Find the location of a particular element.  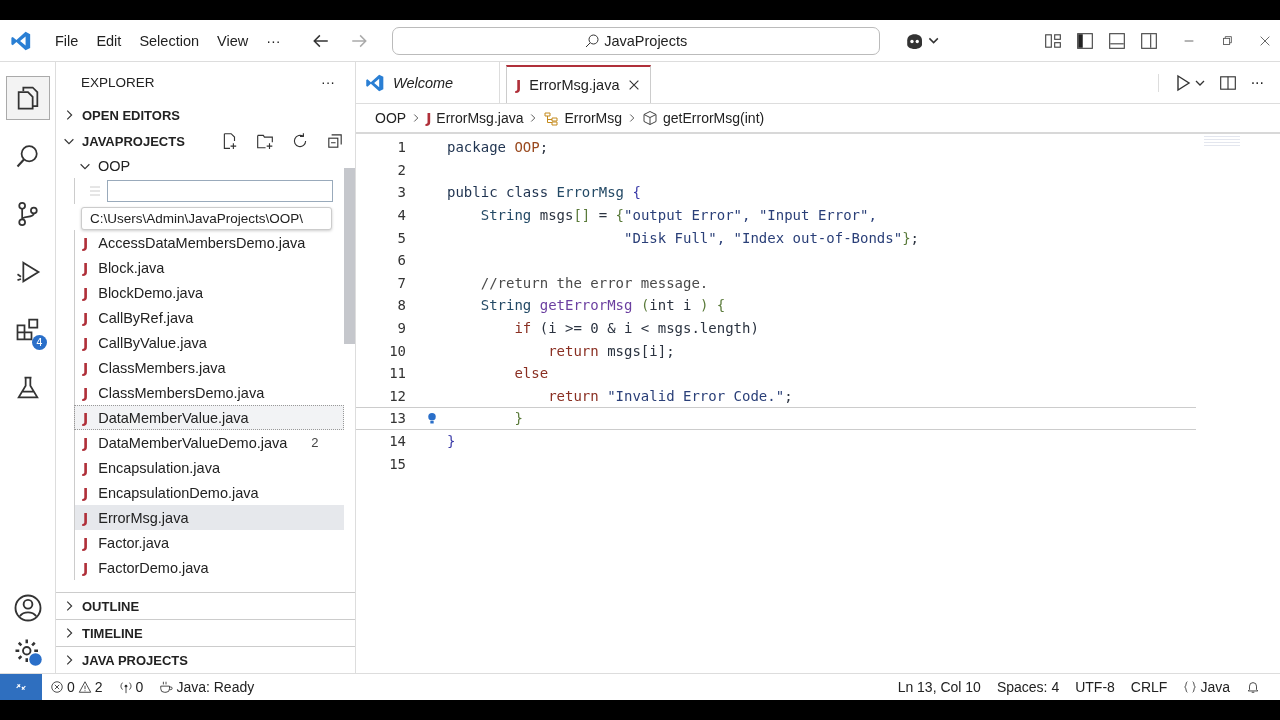

secondary-sidebar-icon is located at coordinates (1149, 40).